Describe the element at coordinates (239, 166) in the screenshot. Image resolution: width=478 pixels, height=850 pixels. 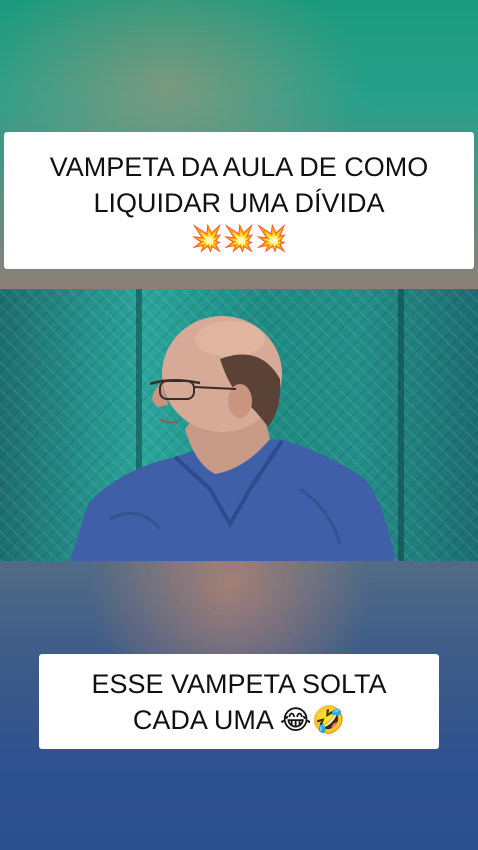
I see `top-caption-line-1: VAMPETA DA AULA DE COMO` at that location.